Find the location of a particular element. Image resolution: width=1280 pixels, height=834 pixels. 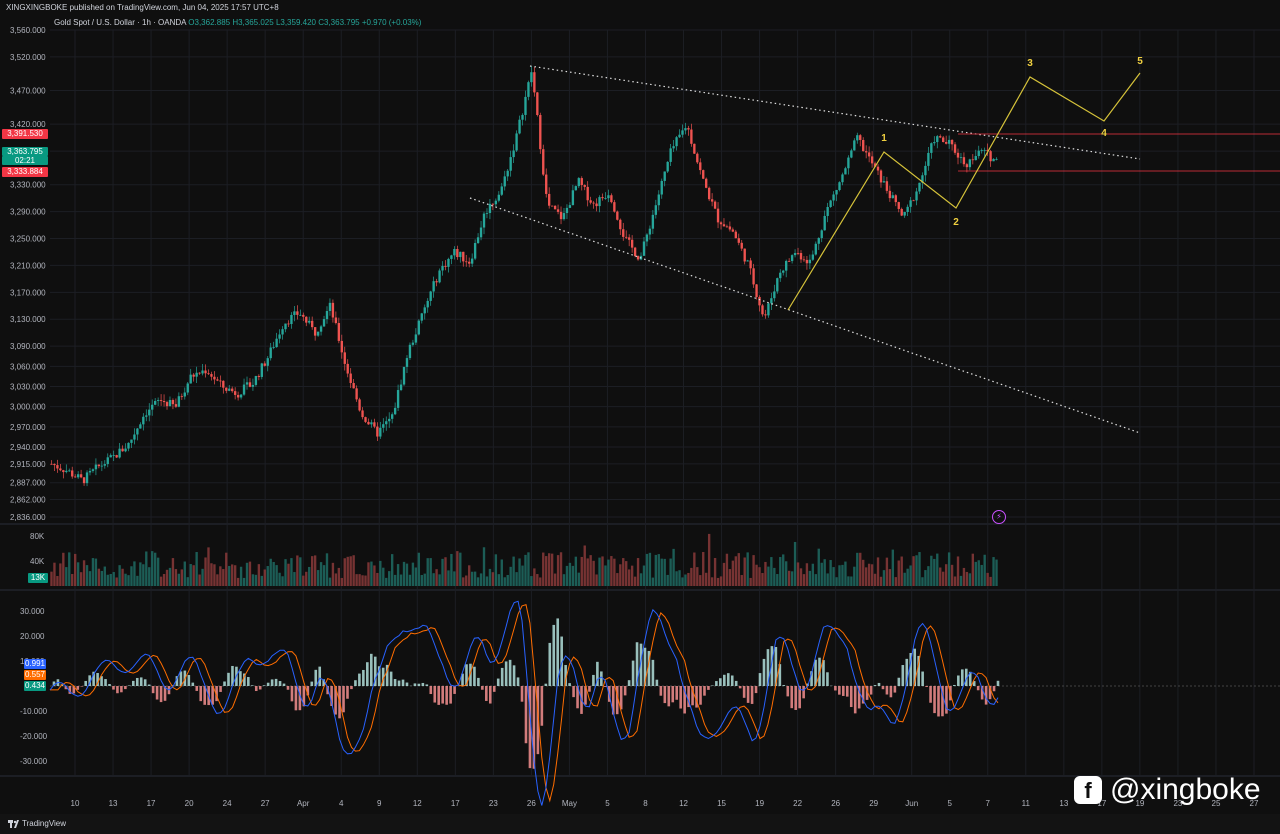

lightning-icon: ⚡ is located at coordinates (999, 517).